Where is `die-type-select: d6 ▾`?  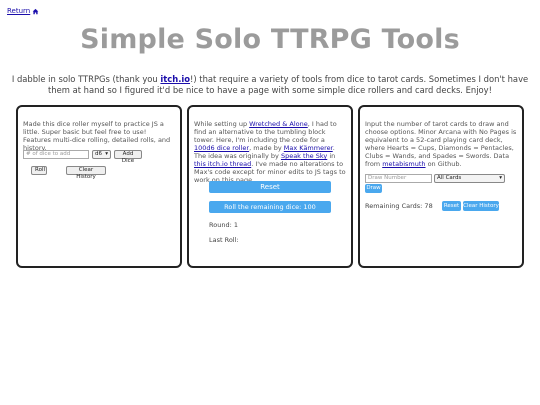 die-type-select: d6 ▾ is located at coordinates (101, 154).